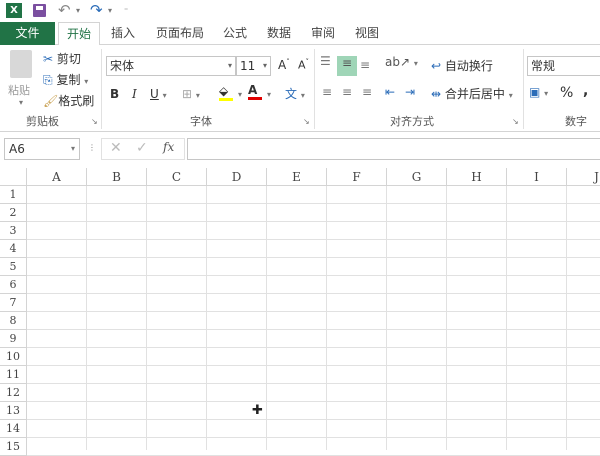 The width and height of the screenshot is (600, 456). I want to click on font-group-label: 字体, so click(201, 121).